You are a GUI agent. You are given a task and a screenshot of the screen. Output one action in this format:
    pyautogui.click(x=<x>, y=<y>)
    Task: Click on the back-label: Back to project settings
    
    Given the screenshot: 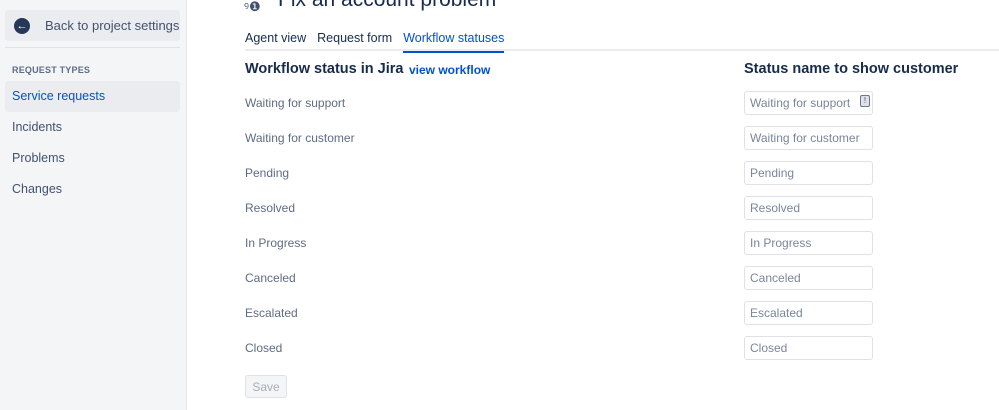 What is the action you would take?
    pyautogui.click(x=112, y=25)
    